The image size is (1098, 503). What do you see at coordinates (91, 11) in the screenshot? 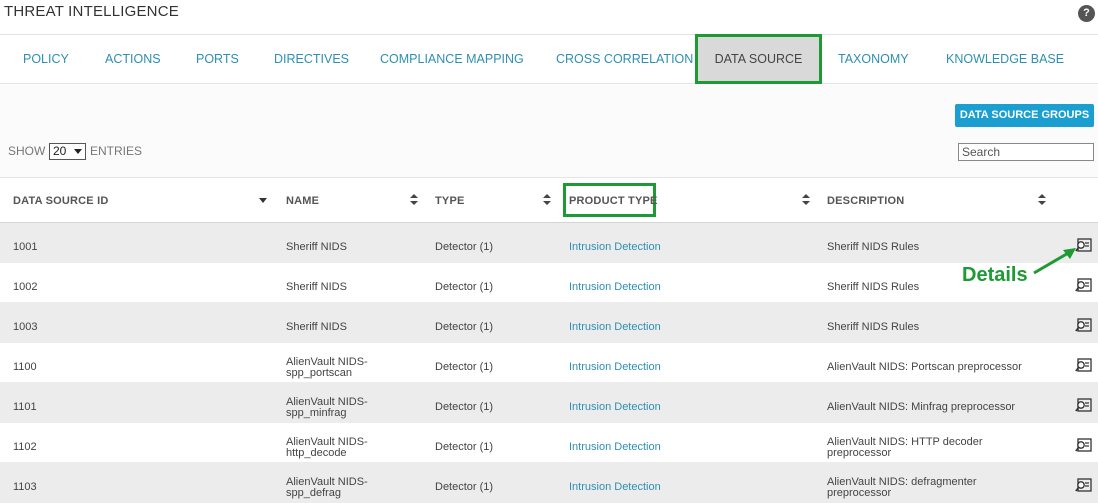
I see `page-title: THREAT INTELLIGENCE` at bounding box center [91, 11].